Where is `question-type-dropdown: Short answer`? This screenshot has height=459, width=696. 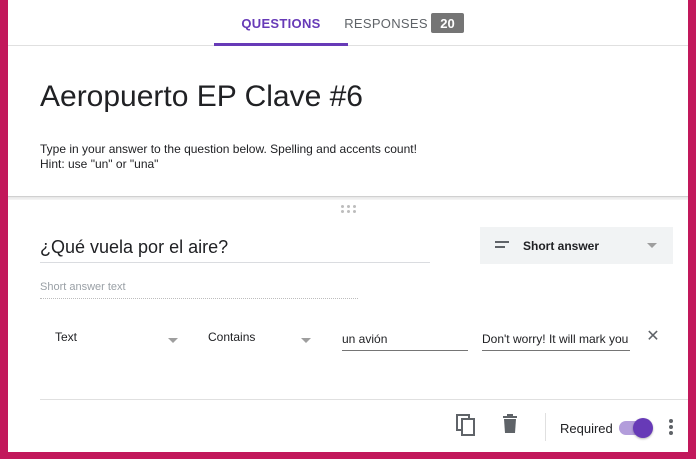 question-type-dropdown: Short answer is located at coordinates (576, 245).